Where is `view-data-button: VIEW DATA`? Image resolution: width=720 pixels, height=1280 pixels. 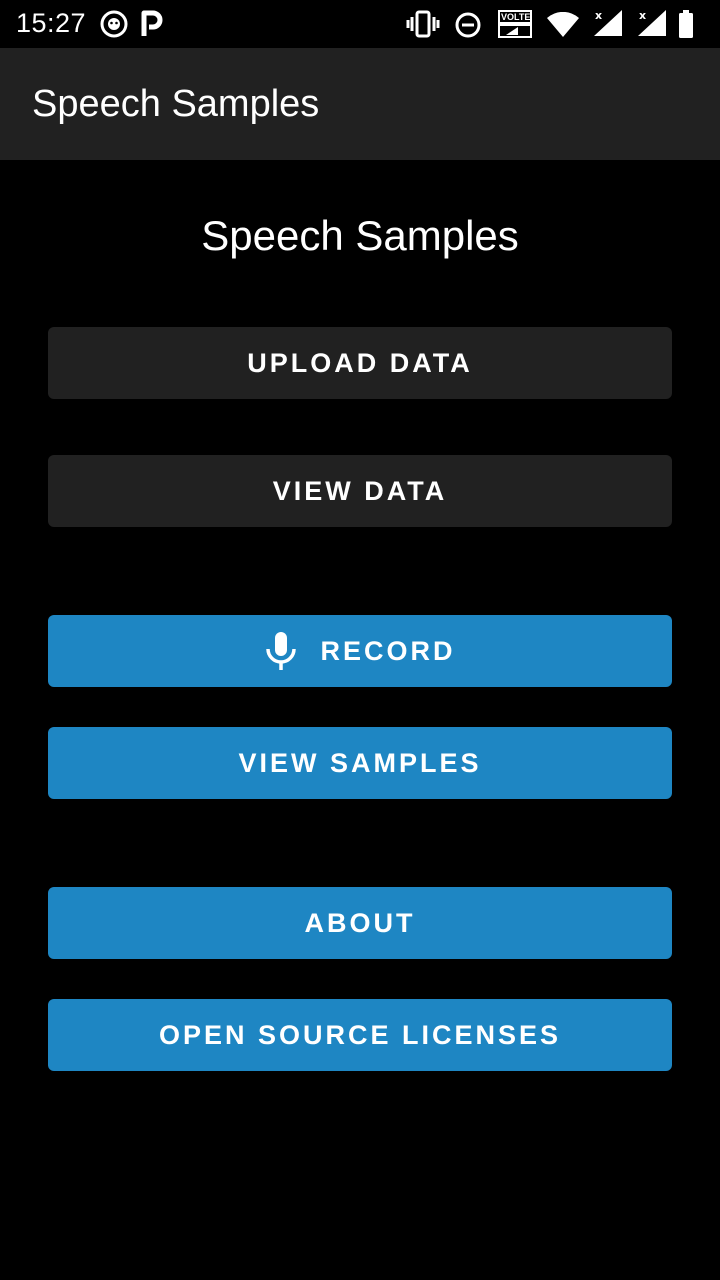 view-data-button: VIEW DATA is located at coordinates (360, 491).